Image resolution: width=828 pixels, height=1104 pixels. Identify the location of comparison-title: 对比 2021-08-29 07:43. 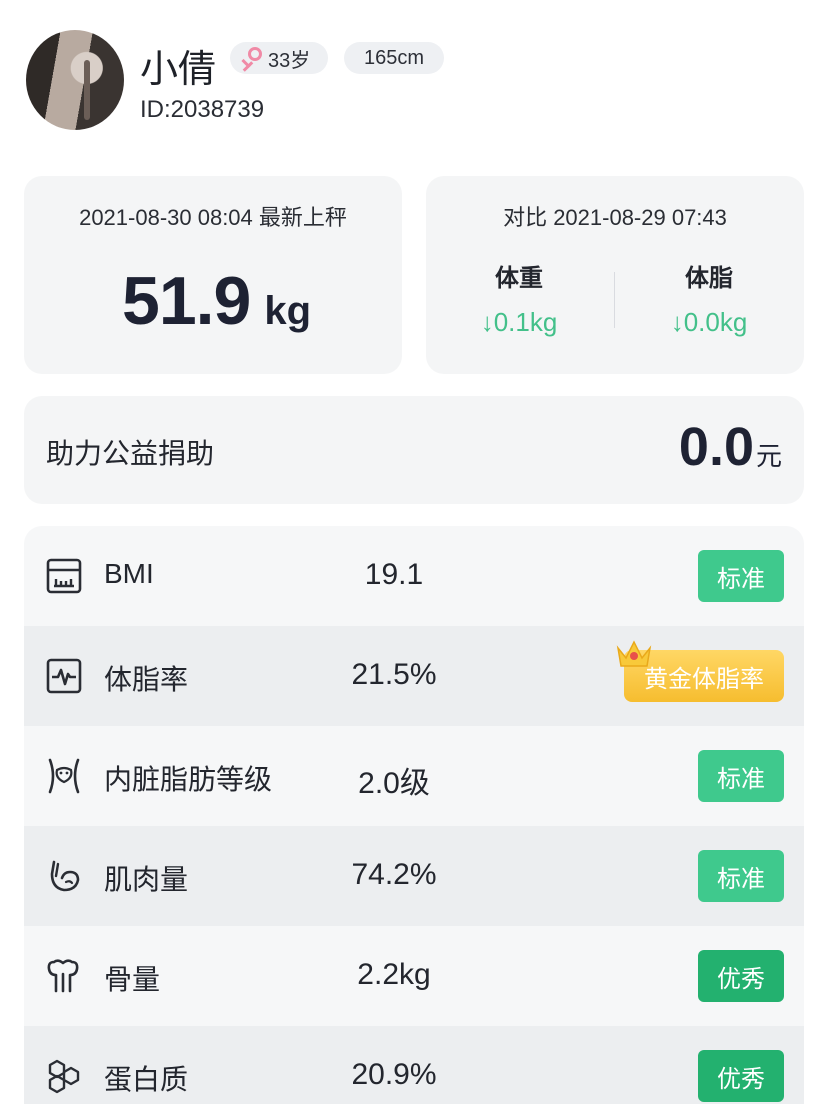
(615, 217).